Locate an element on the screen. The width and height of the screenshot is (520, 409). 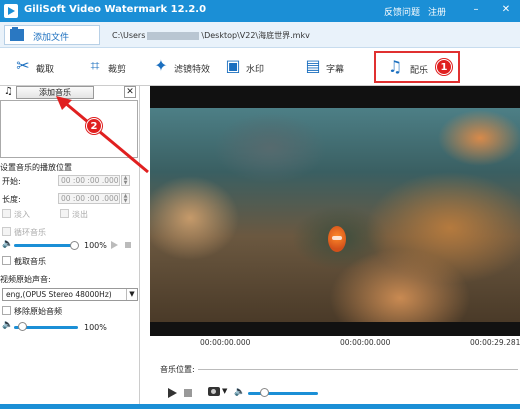
tool-crop-label: 裁剪 is located at coordinates (117, 70).